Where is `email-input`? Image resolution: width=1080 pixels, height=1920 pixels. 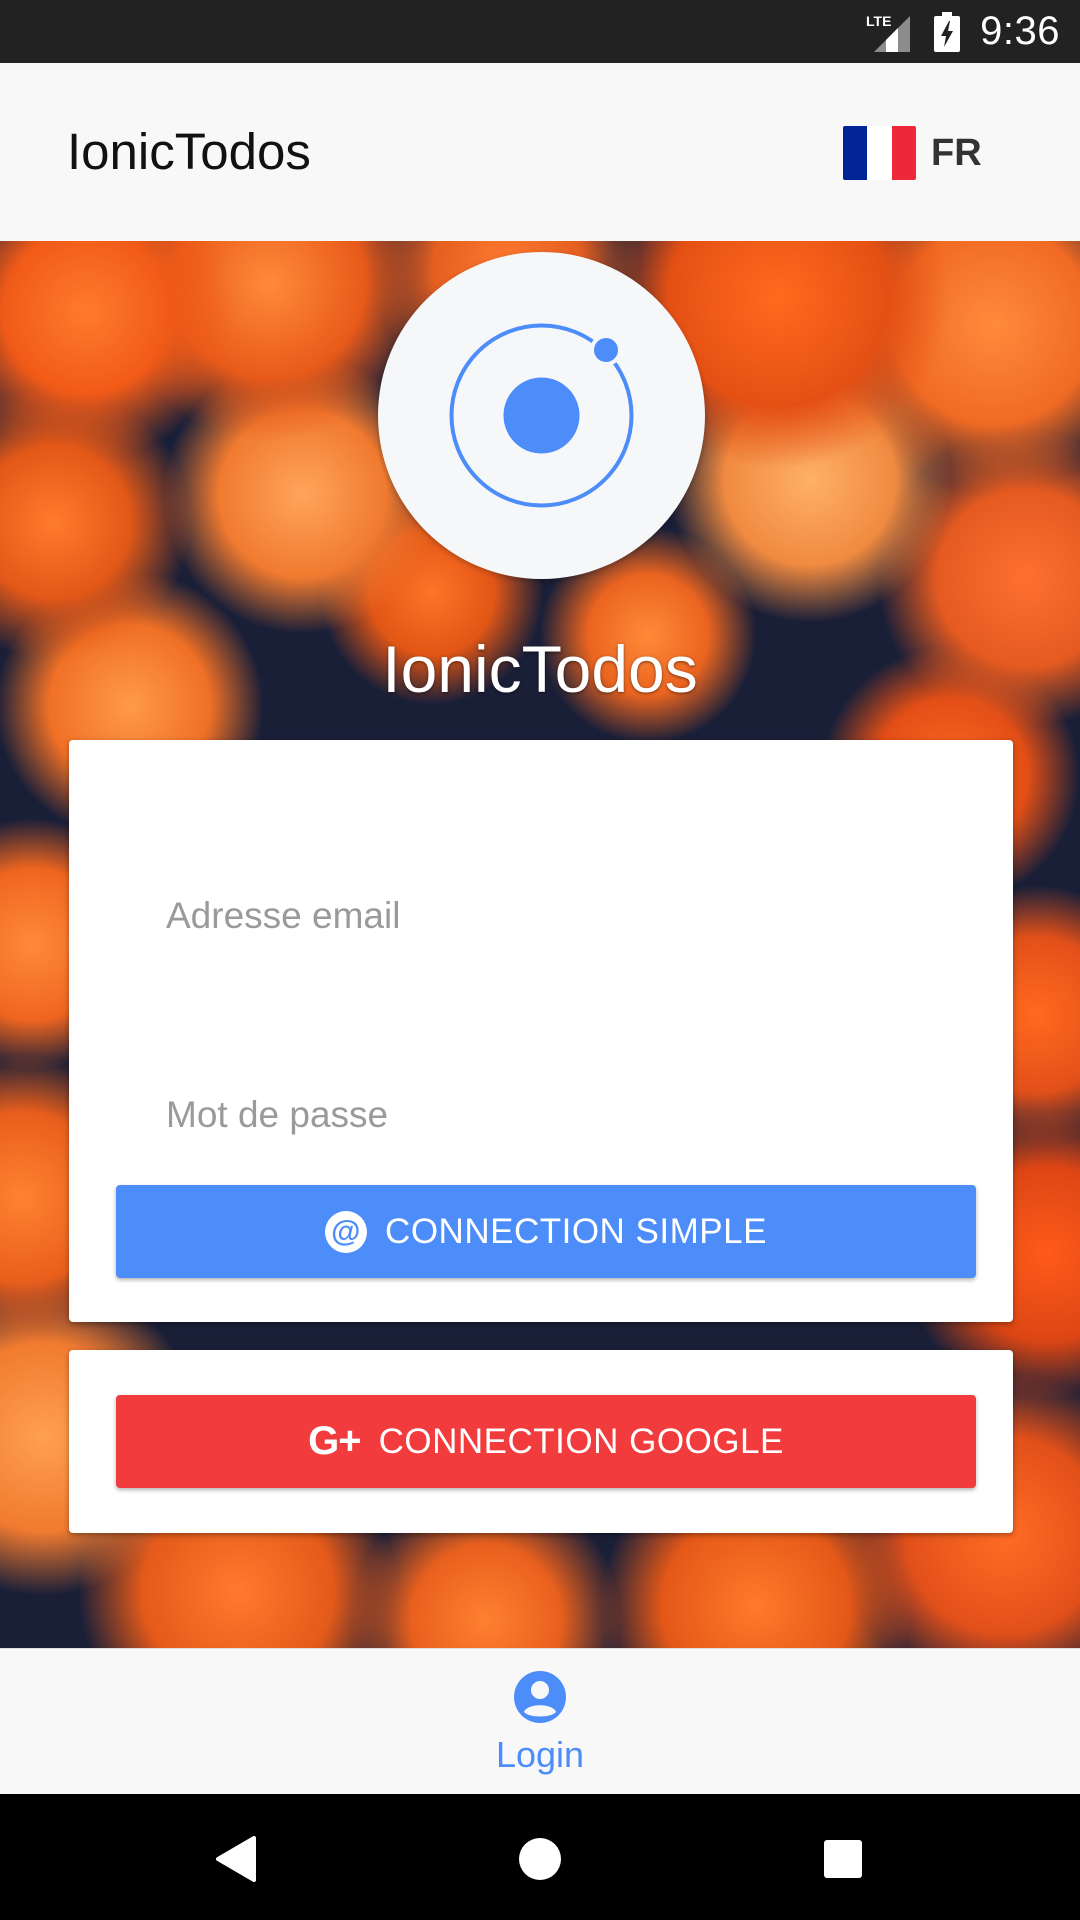
email-input is located at coordinates (566, 916).